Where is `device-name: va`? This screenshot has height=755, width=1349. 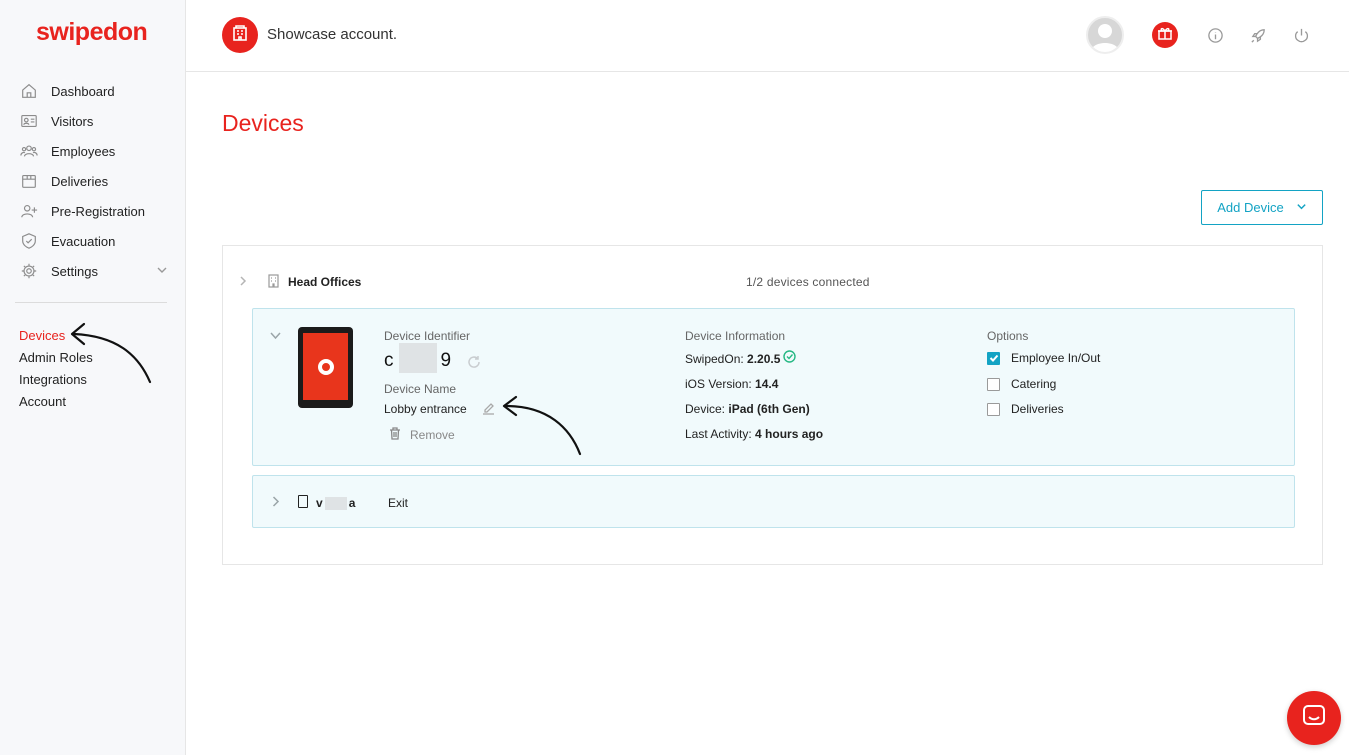
device-name: va is located at coordinates (336, 503).